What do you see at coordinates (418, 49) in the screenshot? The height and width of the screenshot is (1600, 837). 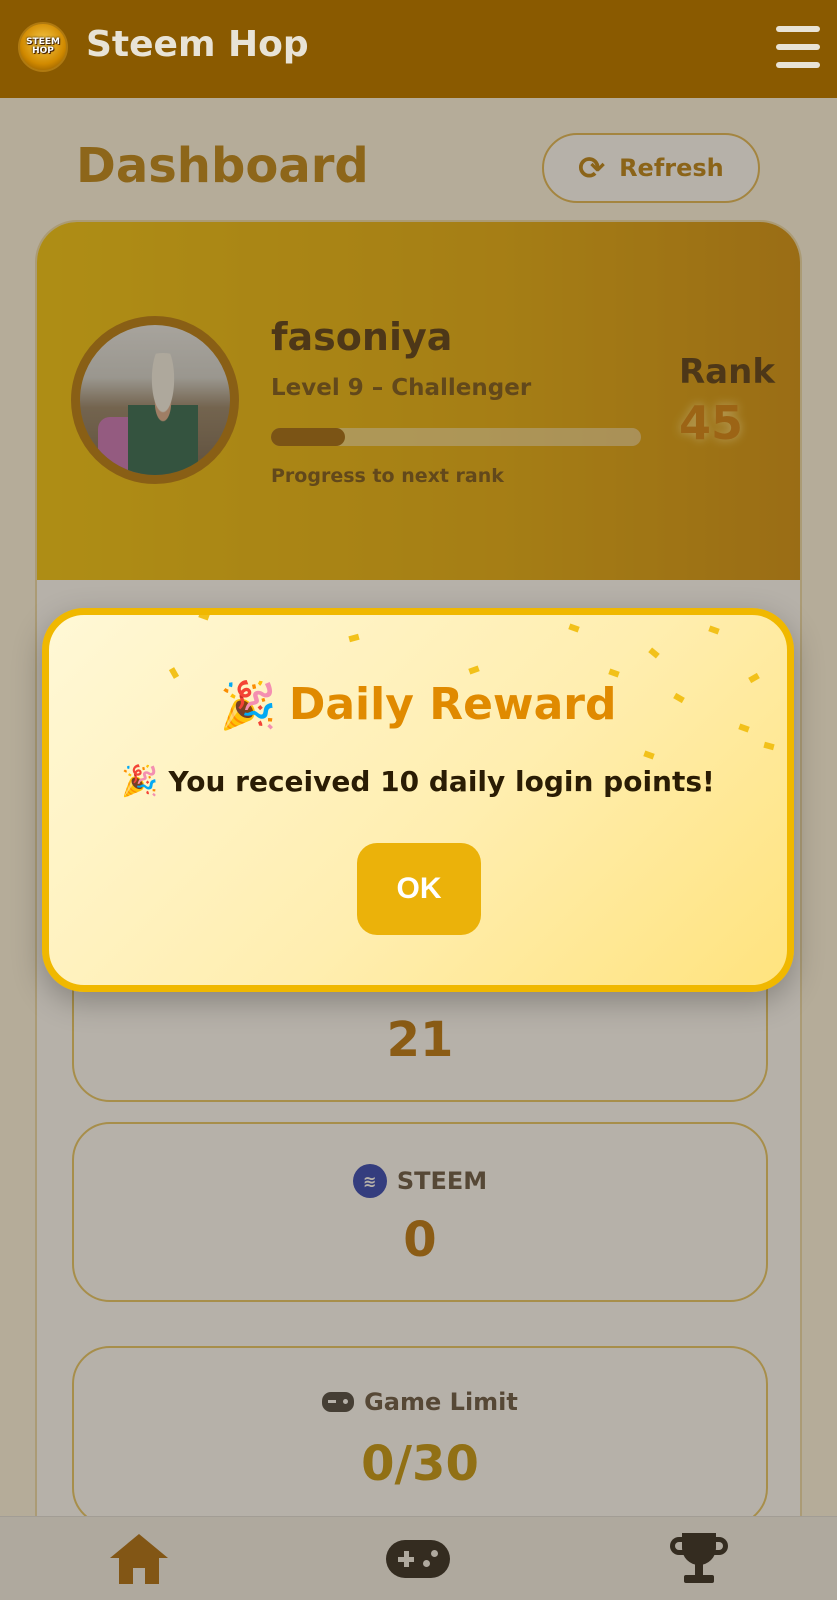 I see `app-header: STEEM HOP Steem Hop` at bounding box center [418, 49].